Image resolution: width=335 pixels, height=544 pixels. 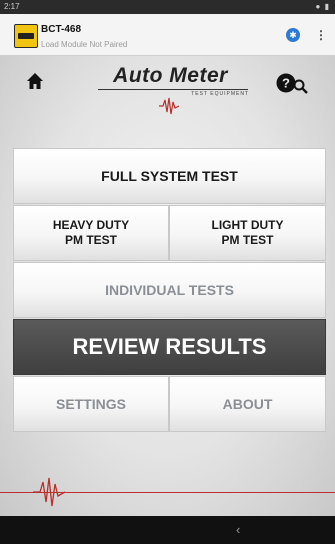 What do you see at coordinates (167, 7) in the screenshot?
I see `status-bar: 2:17 ● ▮` at bounding box center [167, 7].